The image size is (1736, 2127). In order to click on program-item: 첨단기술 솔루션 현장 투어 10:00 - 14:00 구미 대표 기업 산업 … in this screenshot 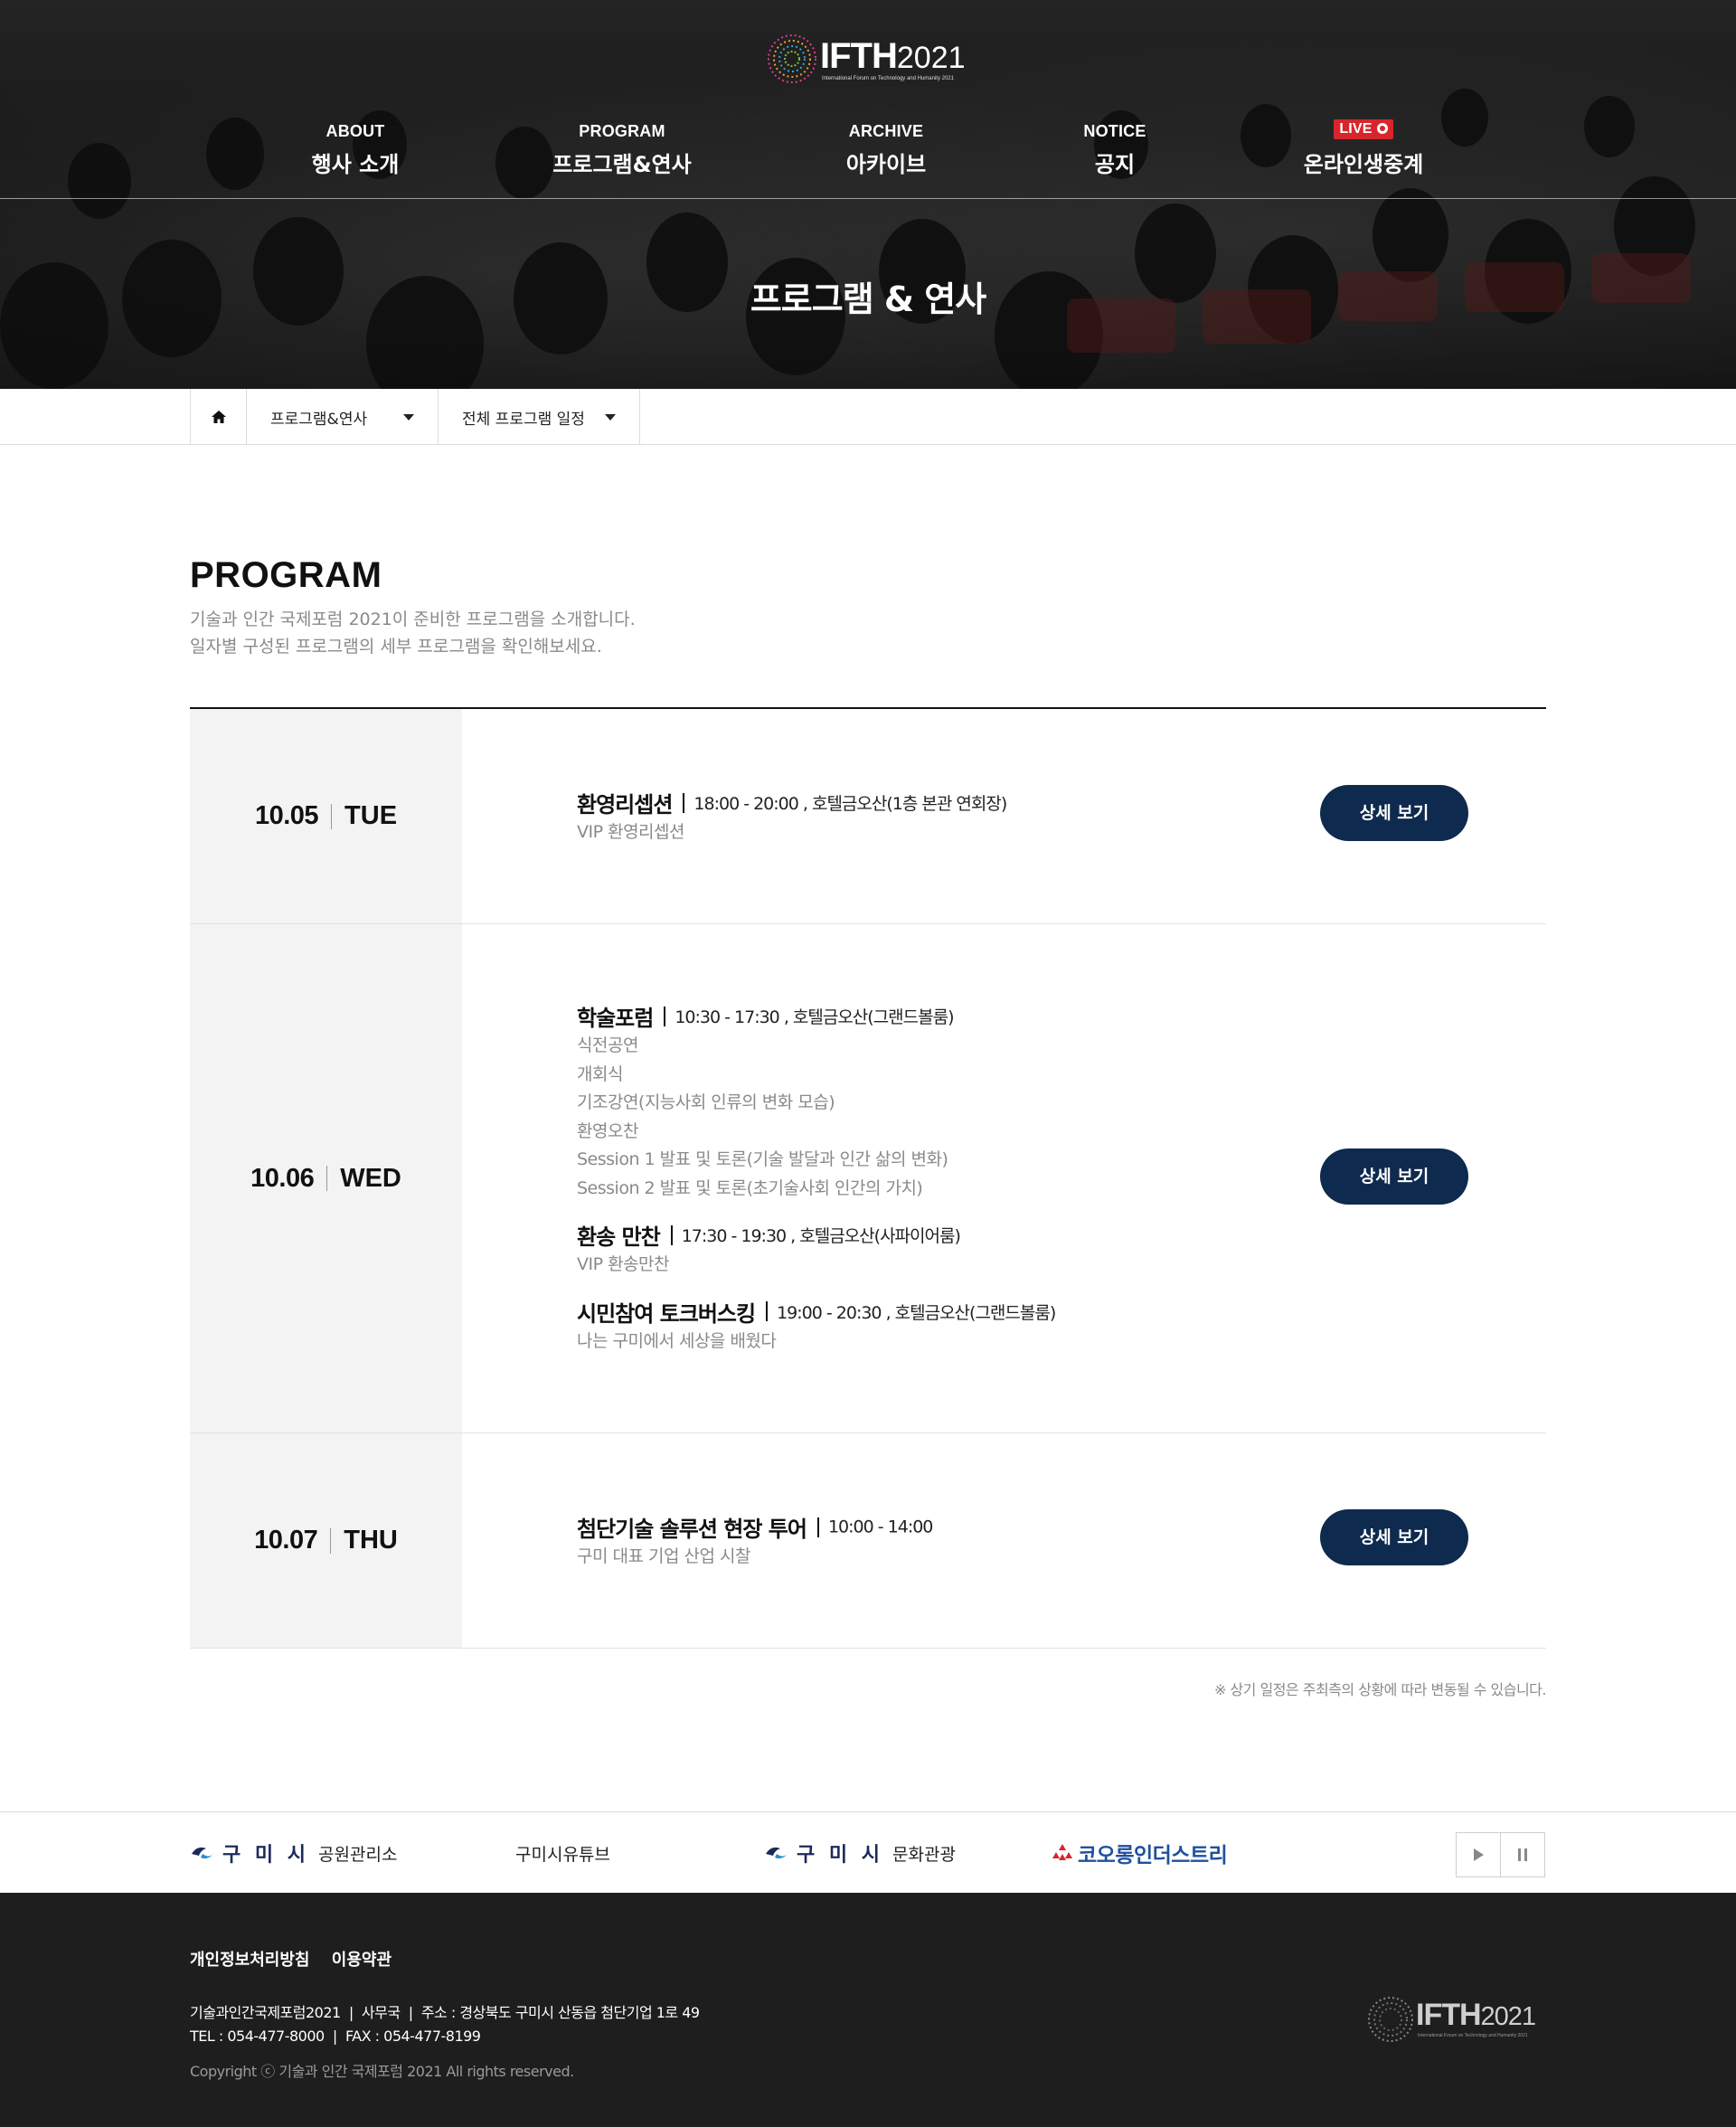, I will do `click(755, 1541)`.